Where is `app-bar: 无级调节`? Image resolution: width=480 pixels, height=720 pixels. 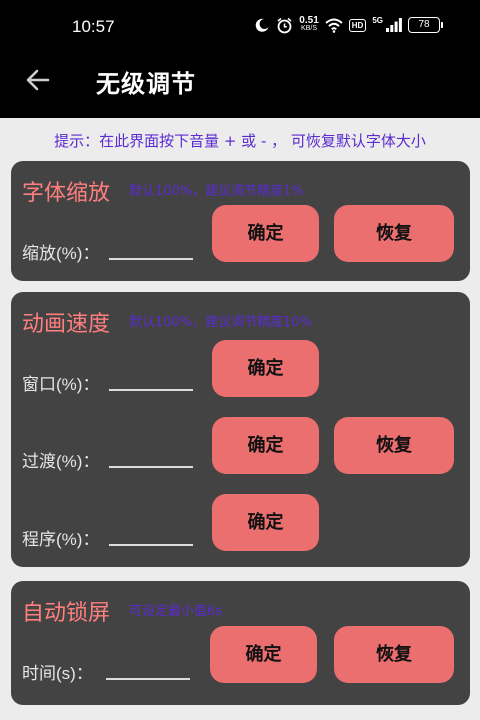 app-bar: 无级调节 is located at coordinates (240, 81).